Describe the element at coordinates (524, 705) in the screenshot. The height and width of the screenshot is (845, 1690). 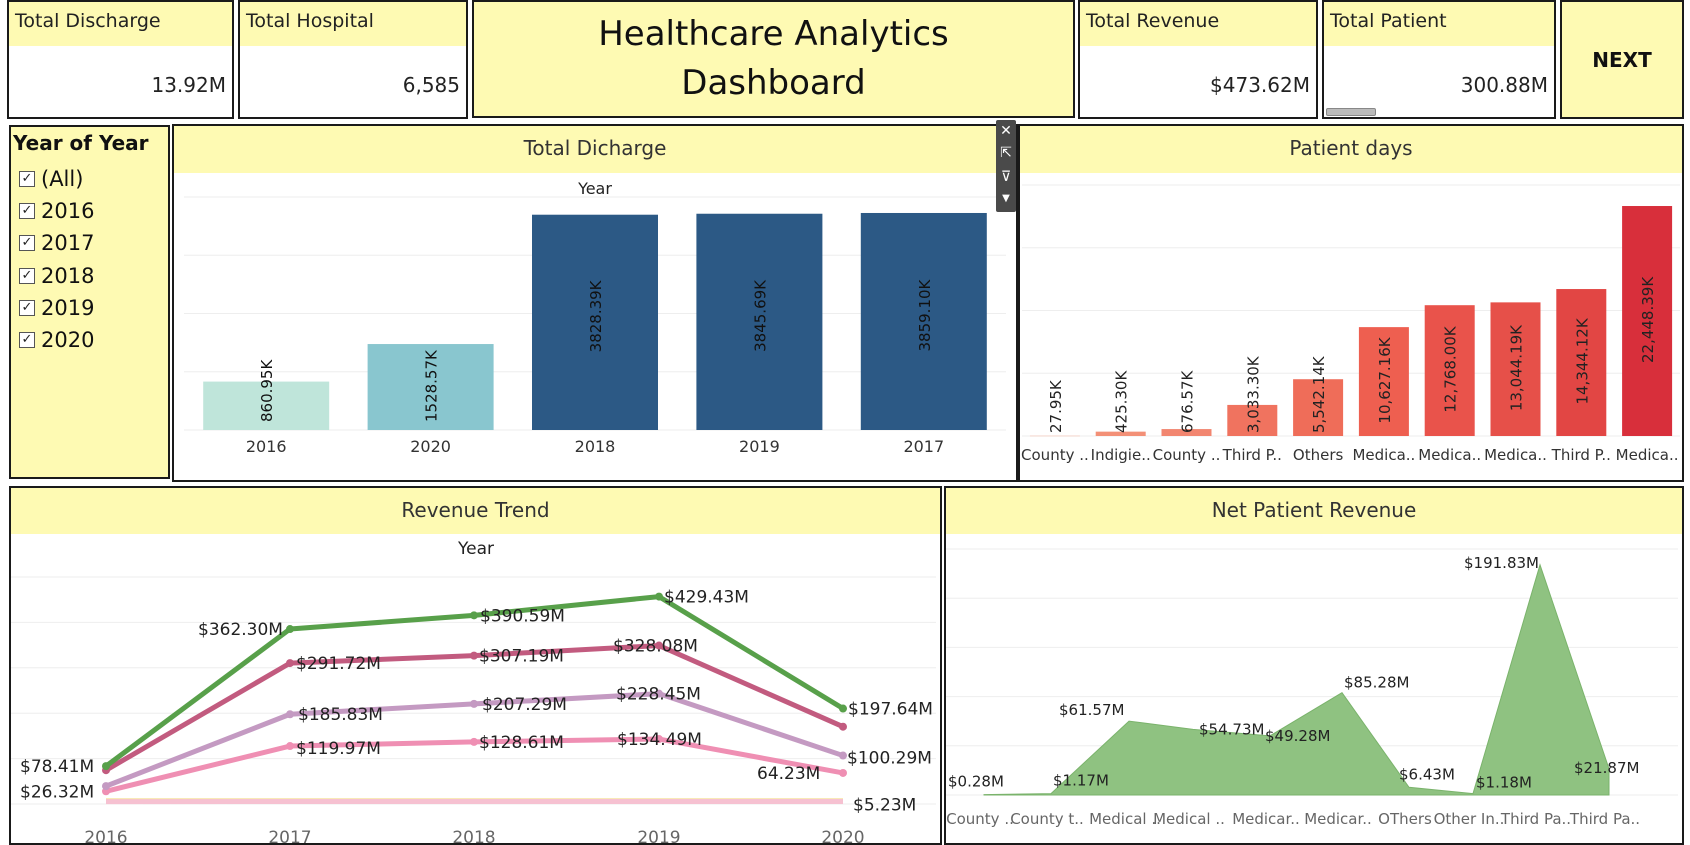
I see `data-label: $207.29M` at that location.